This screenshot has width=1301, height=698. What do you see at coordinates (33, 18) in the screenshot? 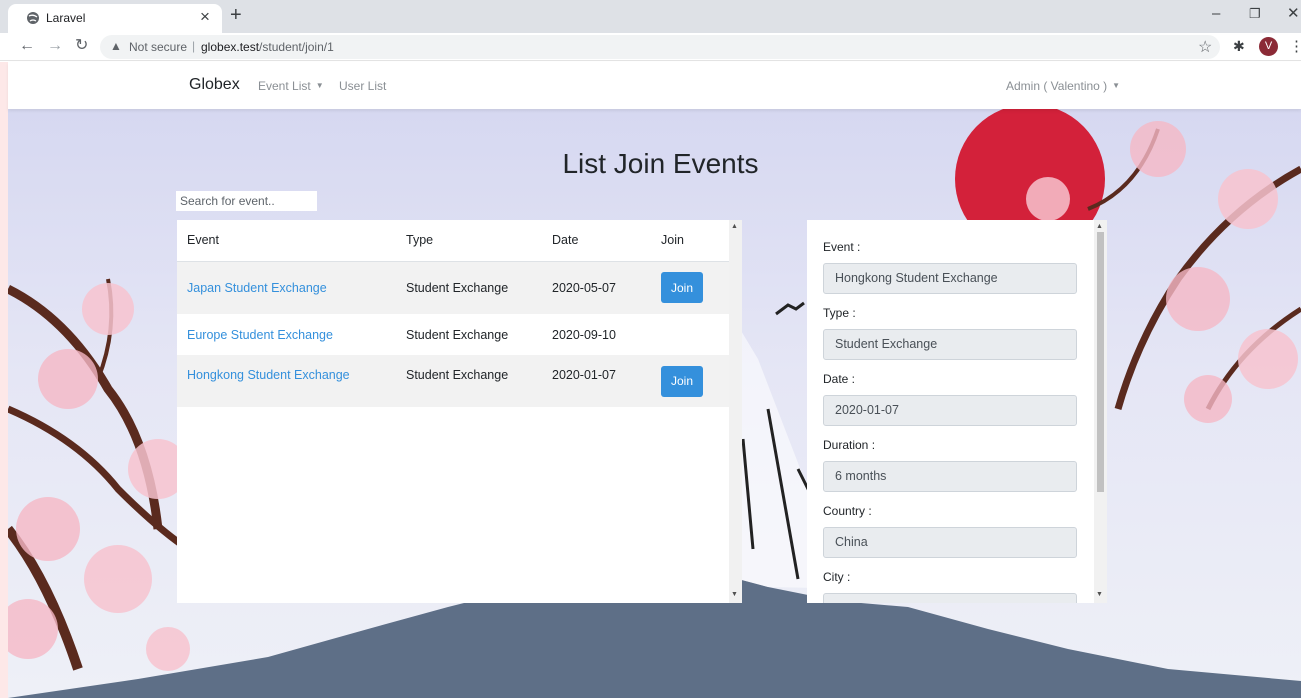
I see `globe-icon` at bounding box center [33, 18].